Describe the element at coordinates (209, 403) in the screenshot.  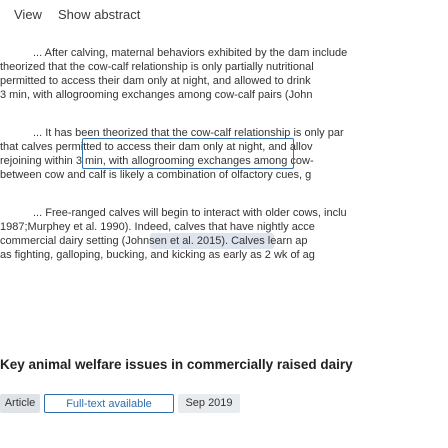
I see `date-badge: Sep 2019` at that location.